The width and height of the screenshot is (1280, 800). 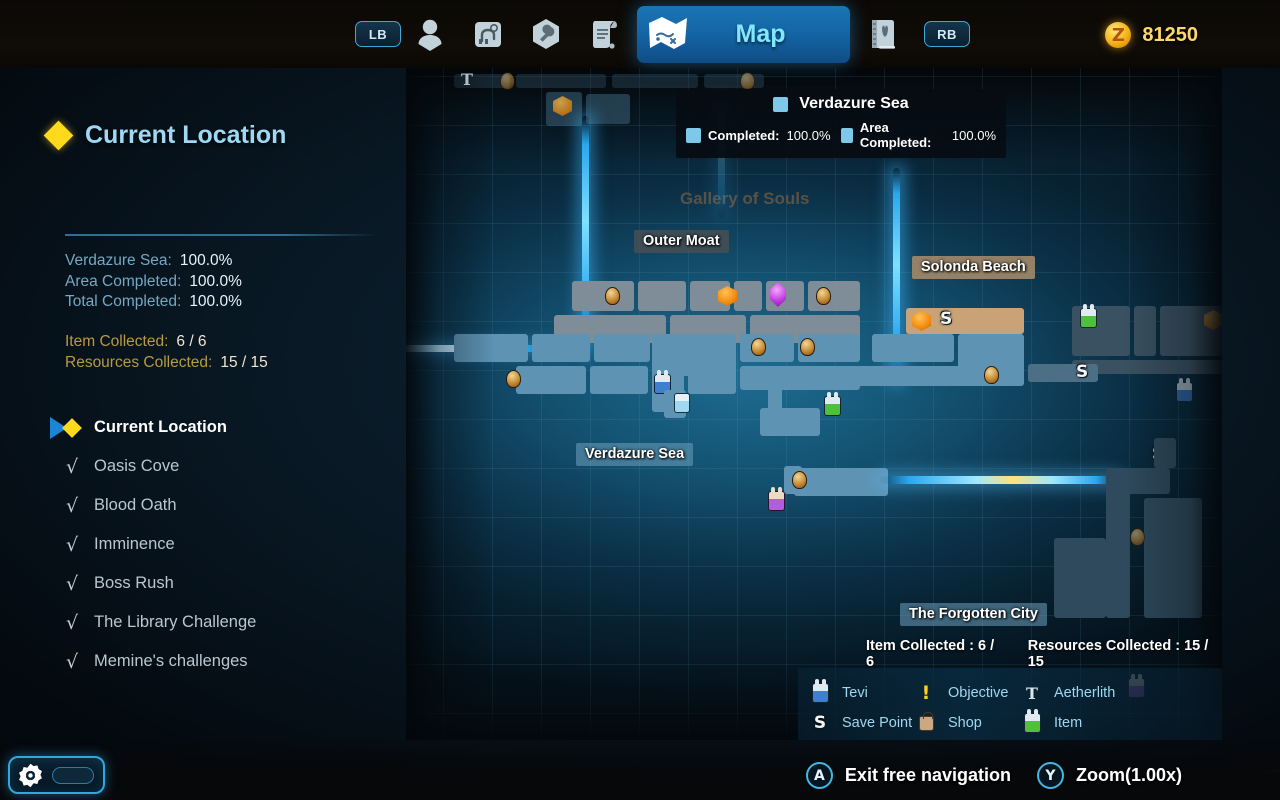 What do you see at coordinates (1128, 775) in the screenshot?
I see `hint-label: Zoom(1.00x)` at bounding box center [1128, 775].